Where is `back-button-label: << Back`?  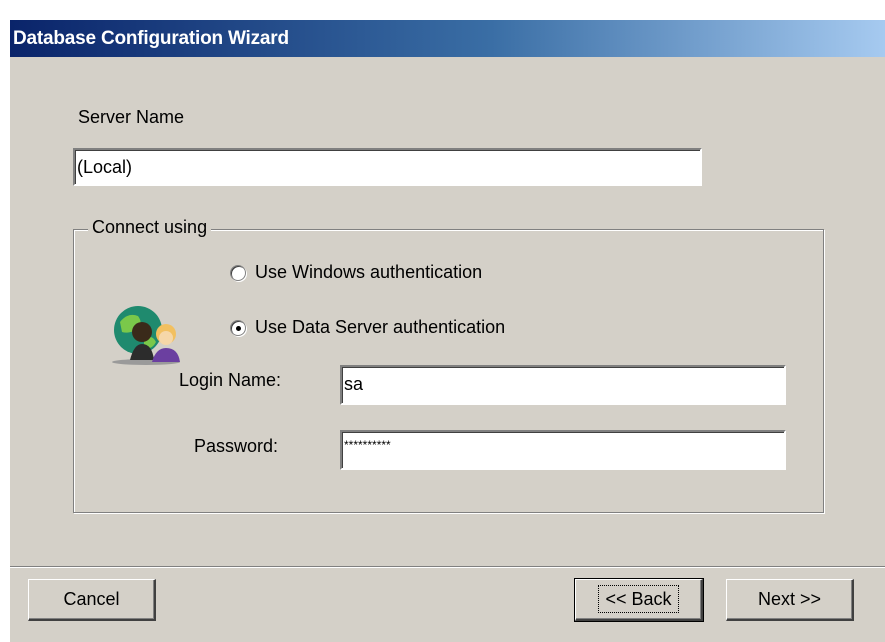 back-button-label: << Back is located at coordinates (638, 599).